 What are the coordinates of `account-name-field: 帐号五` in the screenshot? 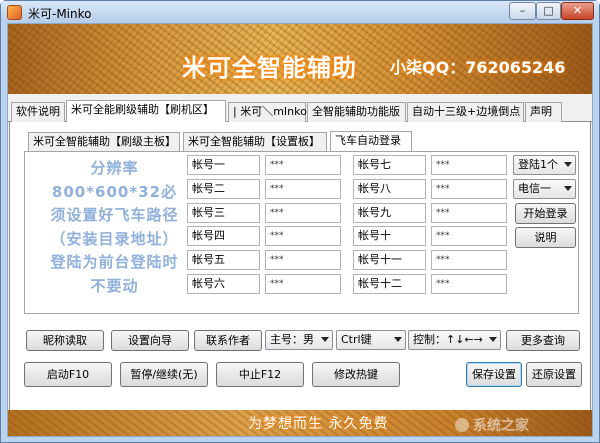 It's located at (223, 260).